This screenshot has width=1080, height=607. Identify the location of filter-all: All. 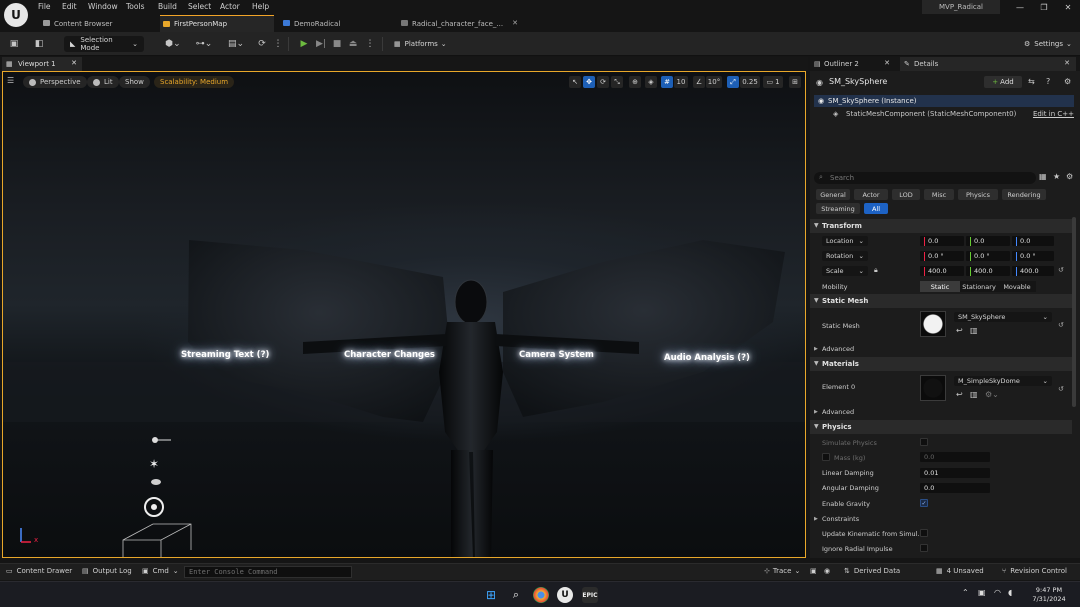
(876, 208).